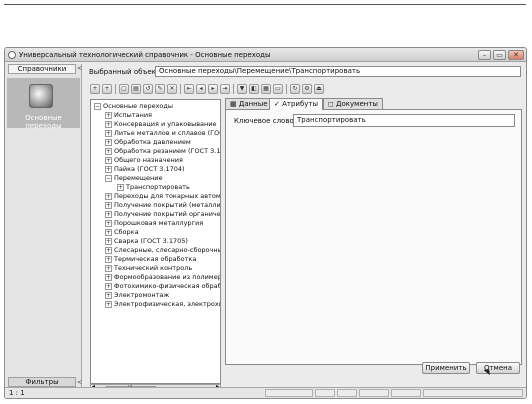  What do you see at coordinates (265, 4) in the screenshot?
I see `page-top-rule` at bounding box center [265, 4].